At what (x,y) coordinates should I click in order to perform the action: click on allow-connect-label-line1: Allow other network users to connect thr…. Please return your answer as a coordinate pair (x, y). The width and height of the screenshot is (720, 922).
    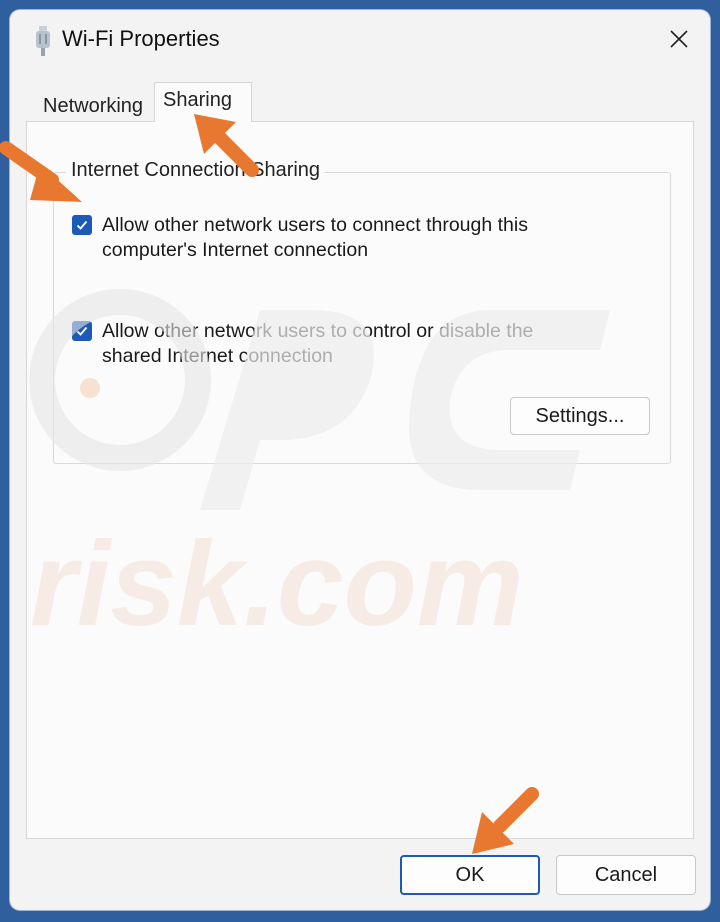
    Looking at the image, I should click on (315, 225).